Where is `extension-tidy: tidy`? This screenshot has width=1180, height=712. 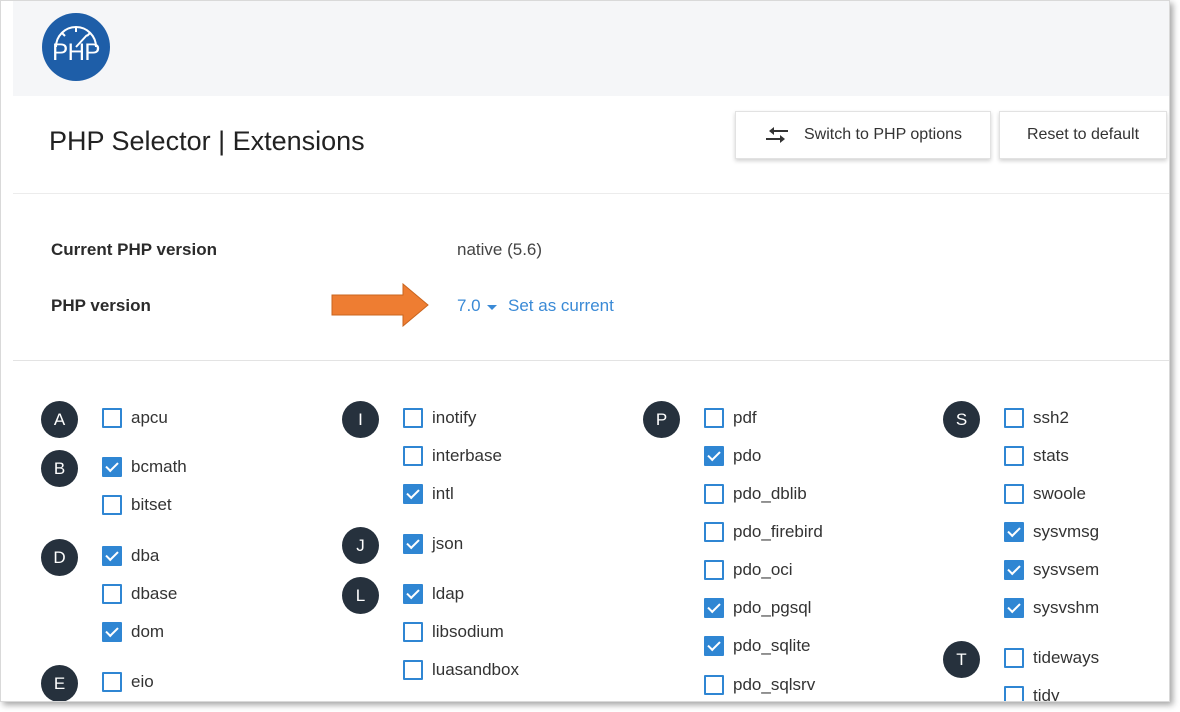
extension-tidy: tidy is located at coordinates (1032, 693).